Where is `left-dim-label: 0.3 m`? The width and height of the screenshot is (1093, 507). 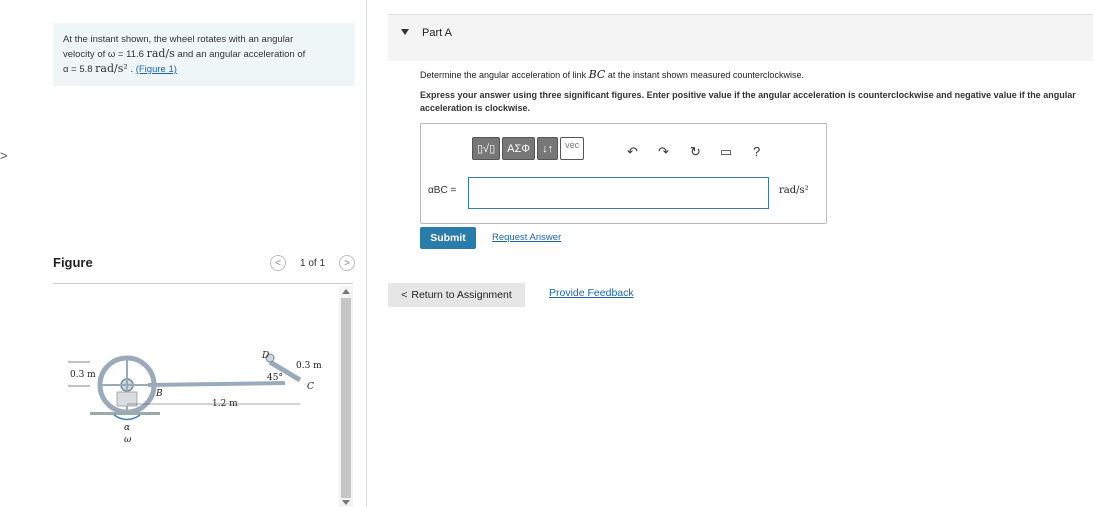
left-dim-label: 0.3 m is located at coordinates (83, 375).